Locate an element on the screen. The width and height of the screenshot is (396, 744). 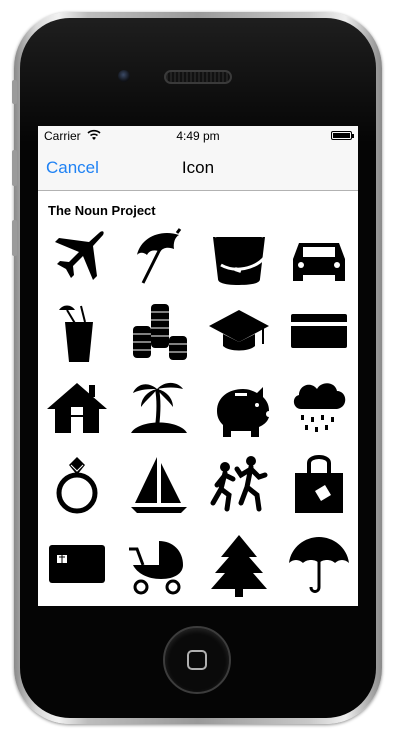
shopping-bag-icon is located at coordinates (319, 485).